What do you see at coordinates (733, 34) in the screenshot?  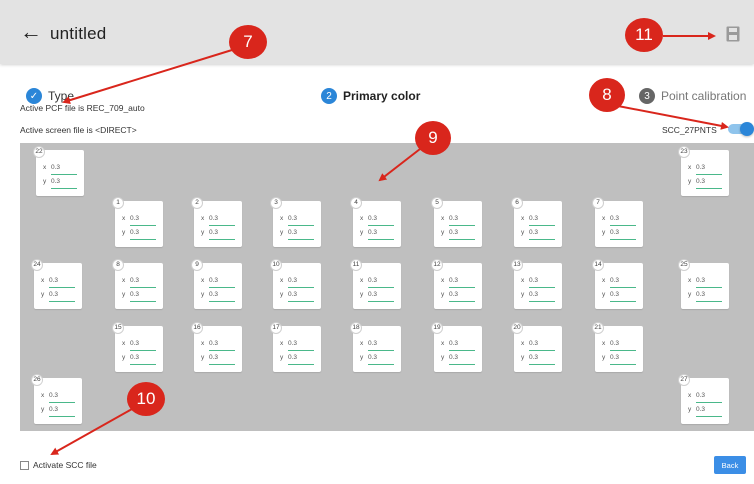 I see `save-icon` at bounding box center [733, 34].